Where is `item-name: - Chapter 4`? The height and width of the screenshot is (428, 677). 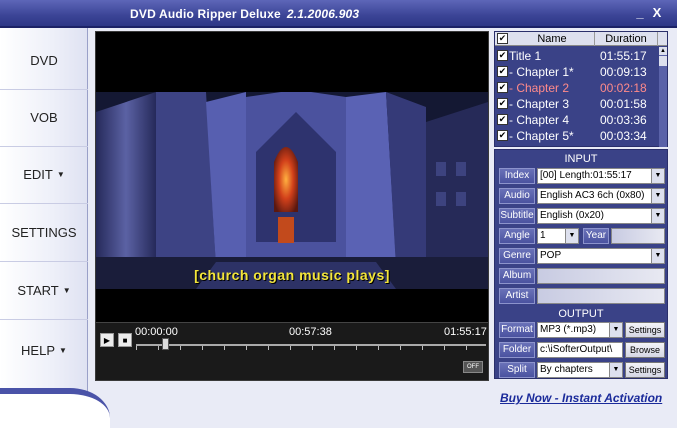
item-name: - Chapter 4 is located at coordinates (539, 120).